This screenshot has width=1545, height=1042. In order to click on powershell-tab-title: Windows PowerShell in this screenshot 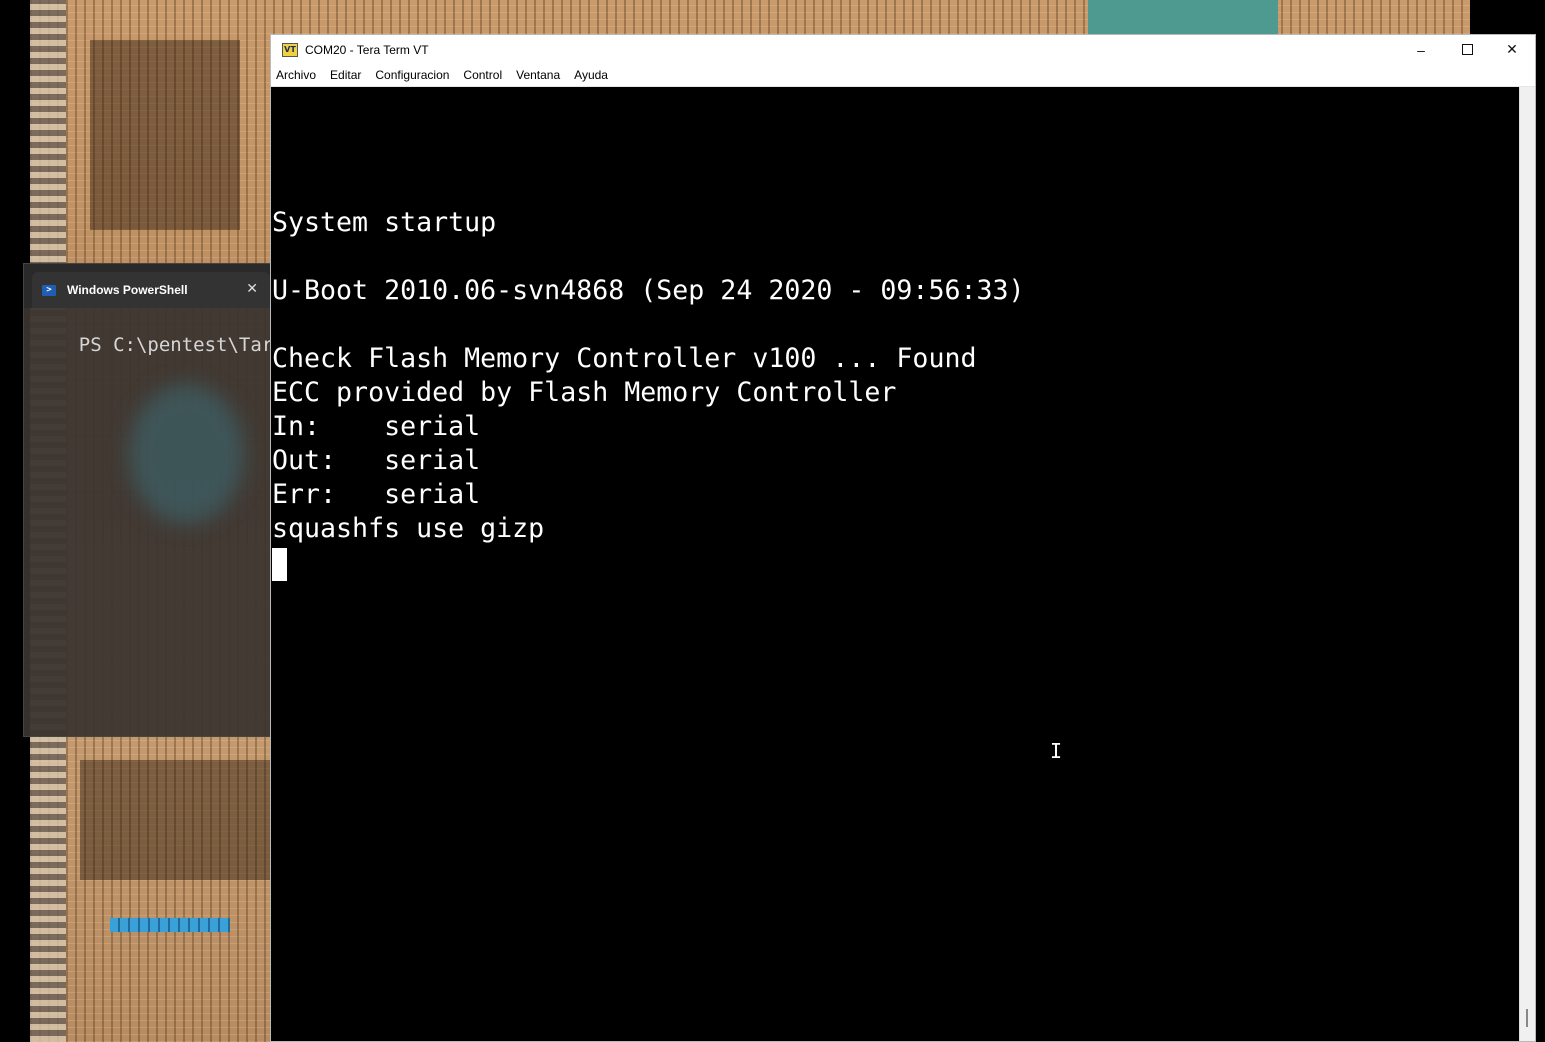, I will do `click(127, 290)`.